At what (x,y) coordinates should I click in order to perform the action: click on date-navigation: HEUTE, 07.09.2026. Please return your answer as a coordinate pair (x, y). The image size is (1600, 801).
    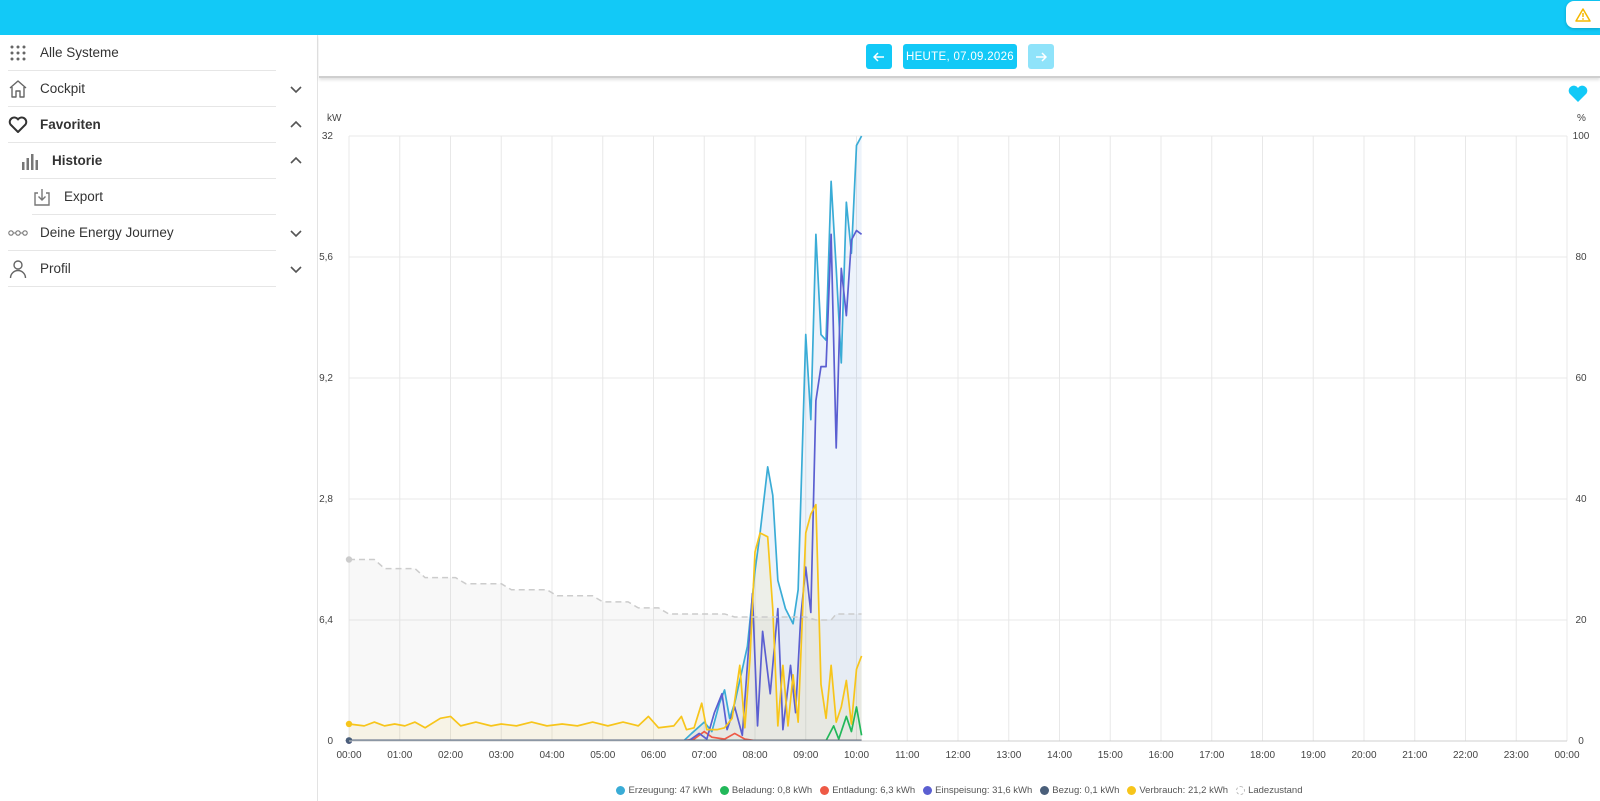
    Looking at the image, I should click on (959, 56).